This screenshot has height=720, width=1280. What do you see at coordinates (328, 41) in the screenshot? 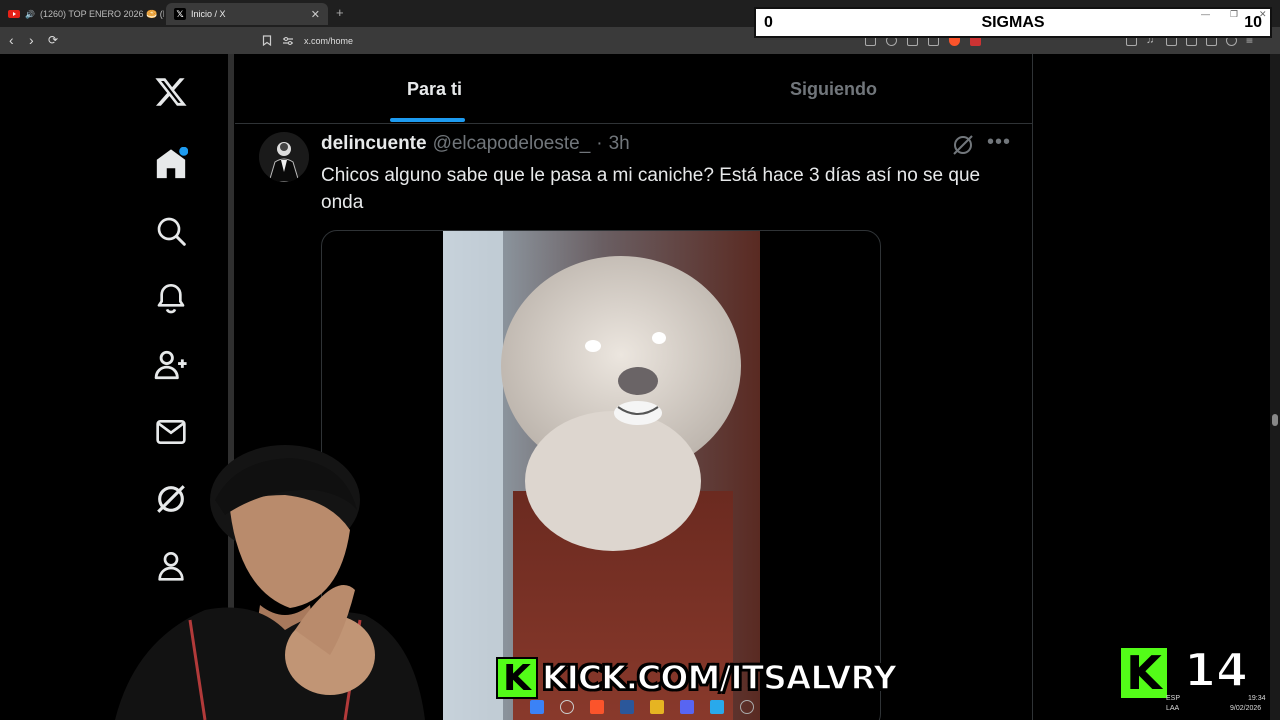
I see `url-text: x.com/home` at bounding box center [328, 41].